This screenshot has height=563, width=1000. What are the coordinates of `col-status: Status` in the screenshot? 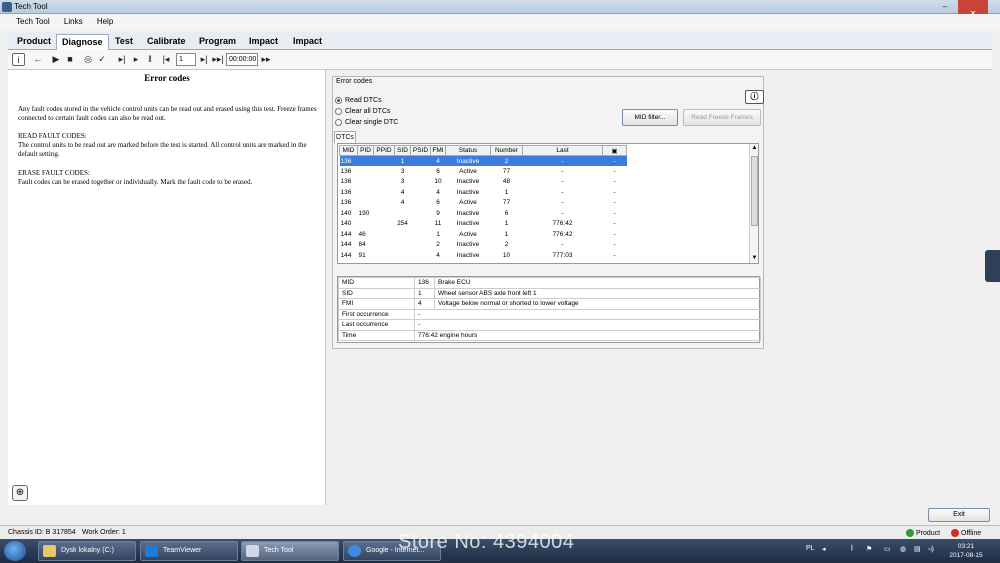 It's located at (468, 150).